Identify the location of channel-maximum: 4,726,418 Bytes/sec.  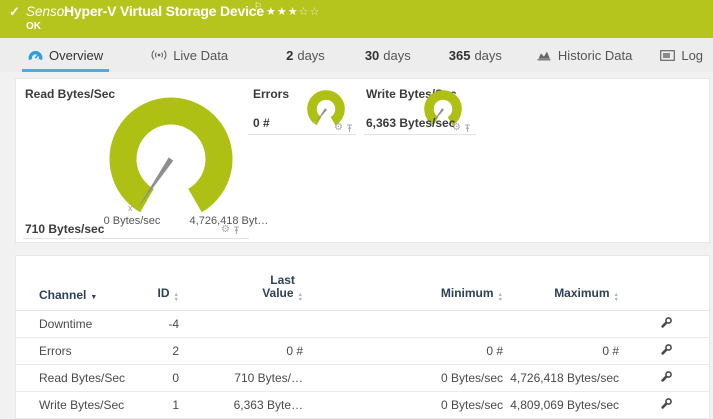
(564, 378).